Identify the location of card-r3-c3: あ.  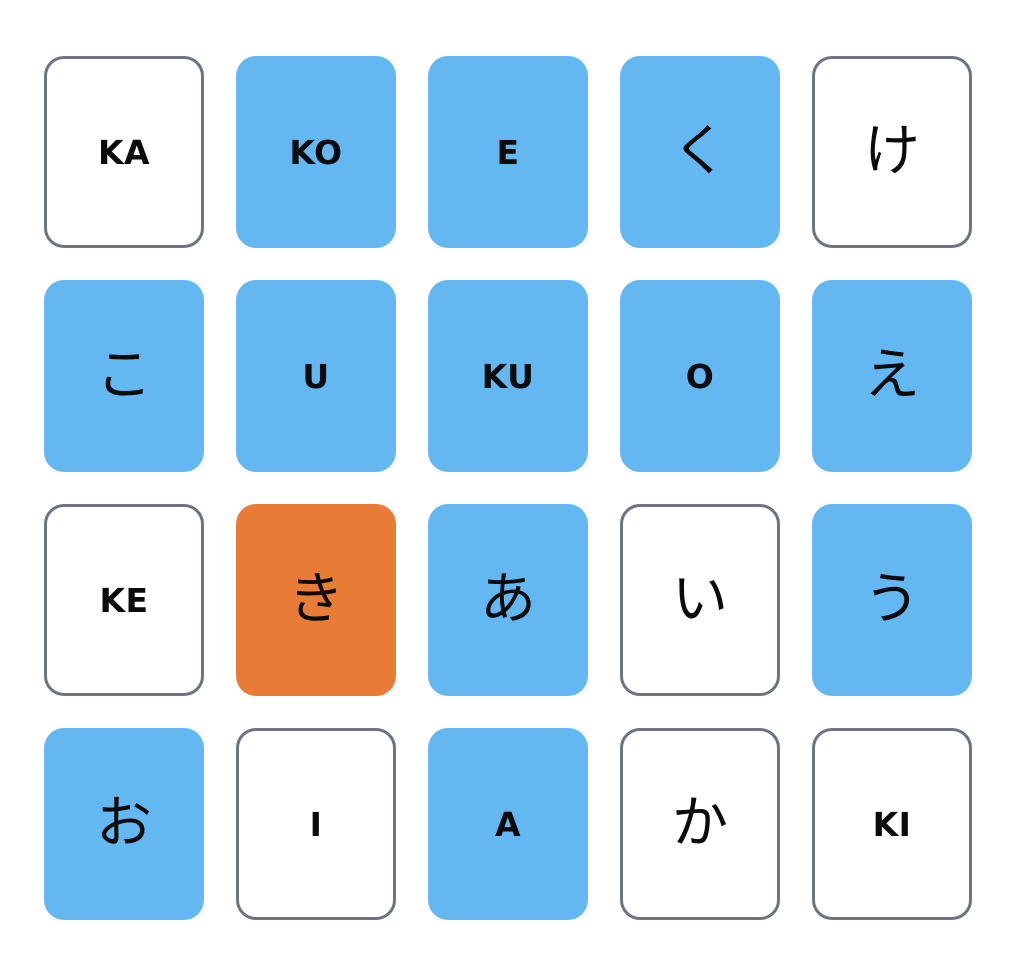
(508, 600).